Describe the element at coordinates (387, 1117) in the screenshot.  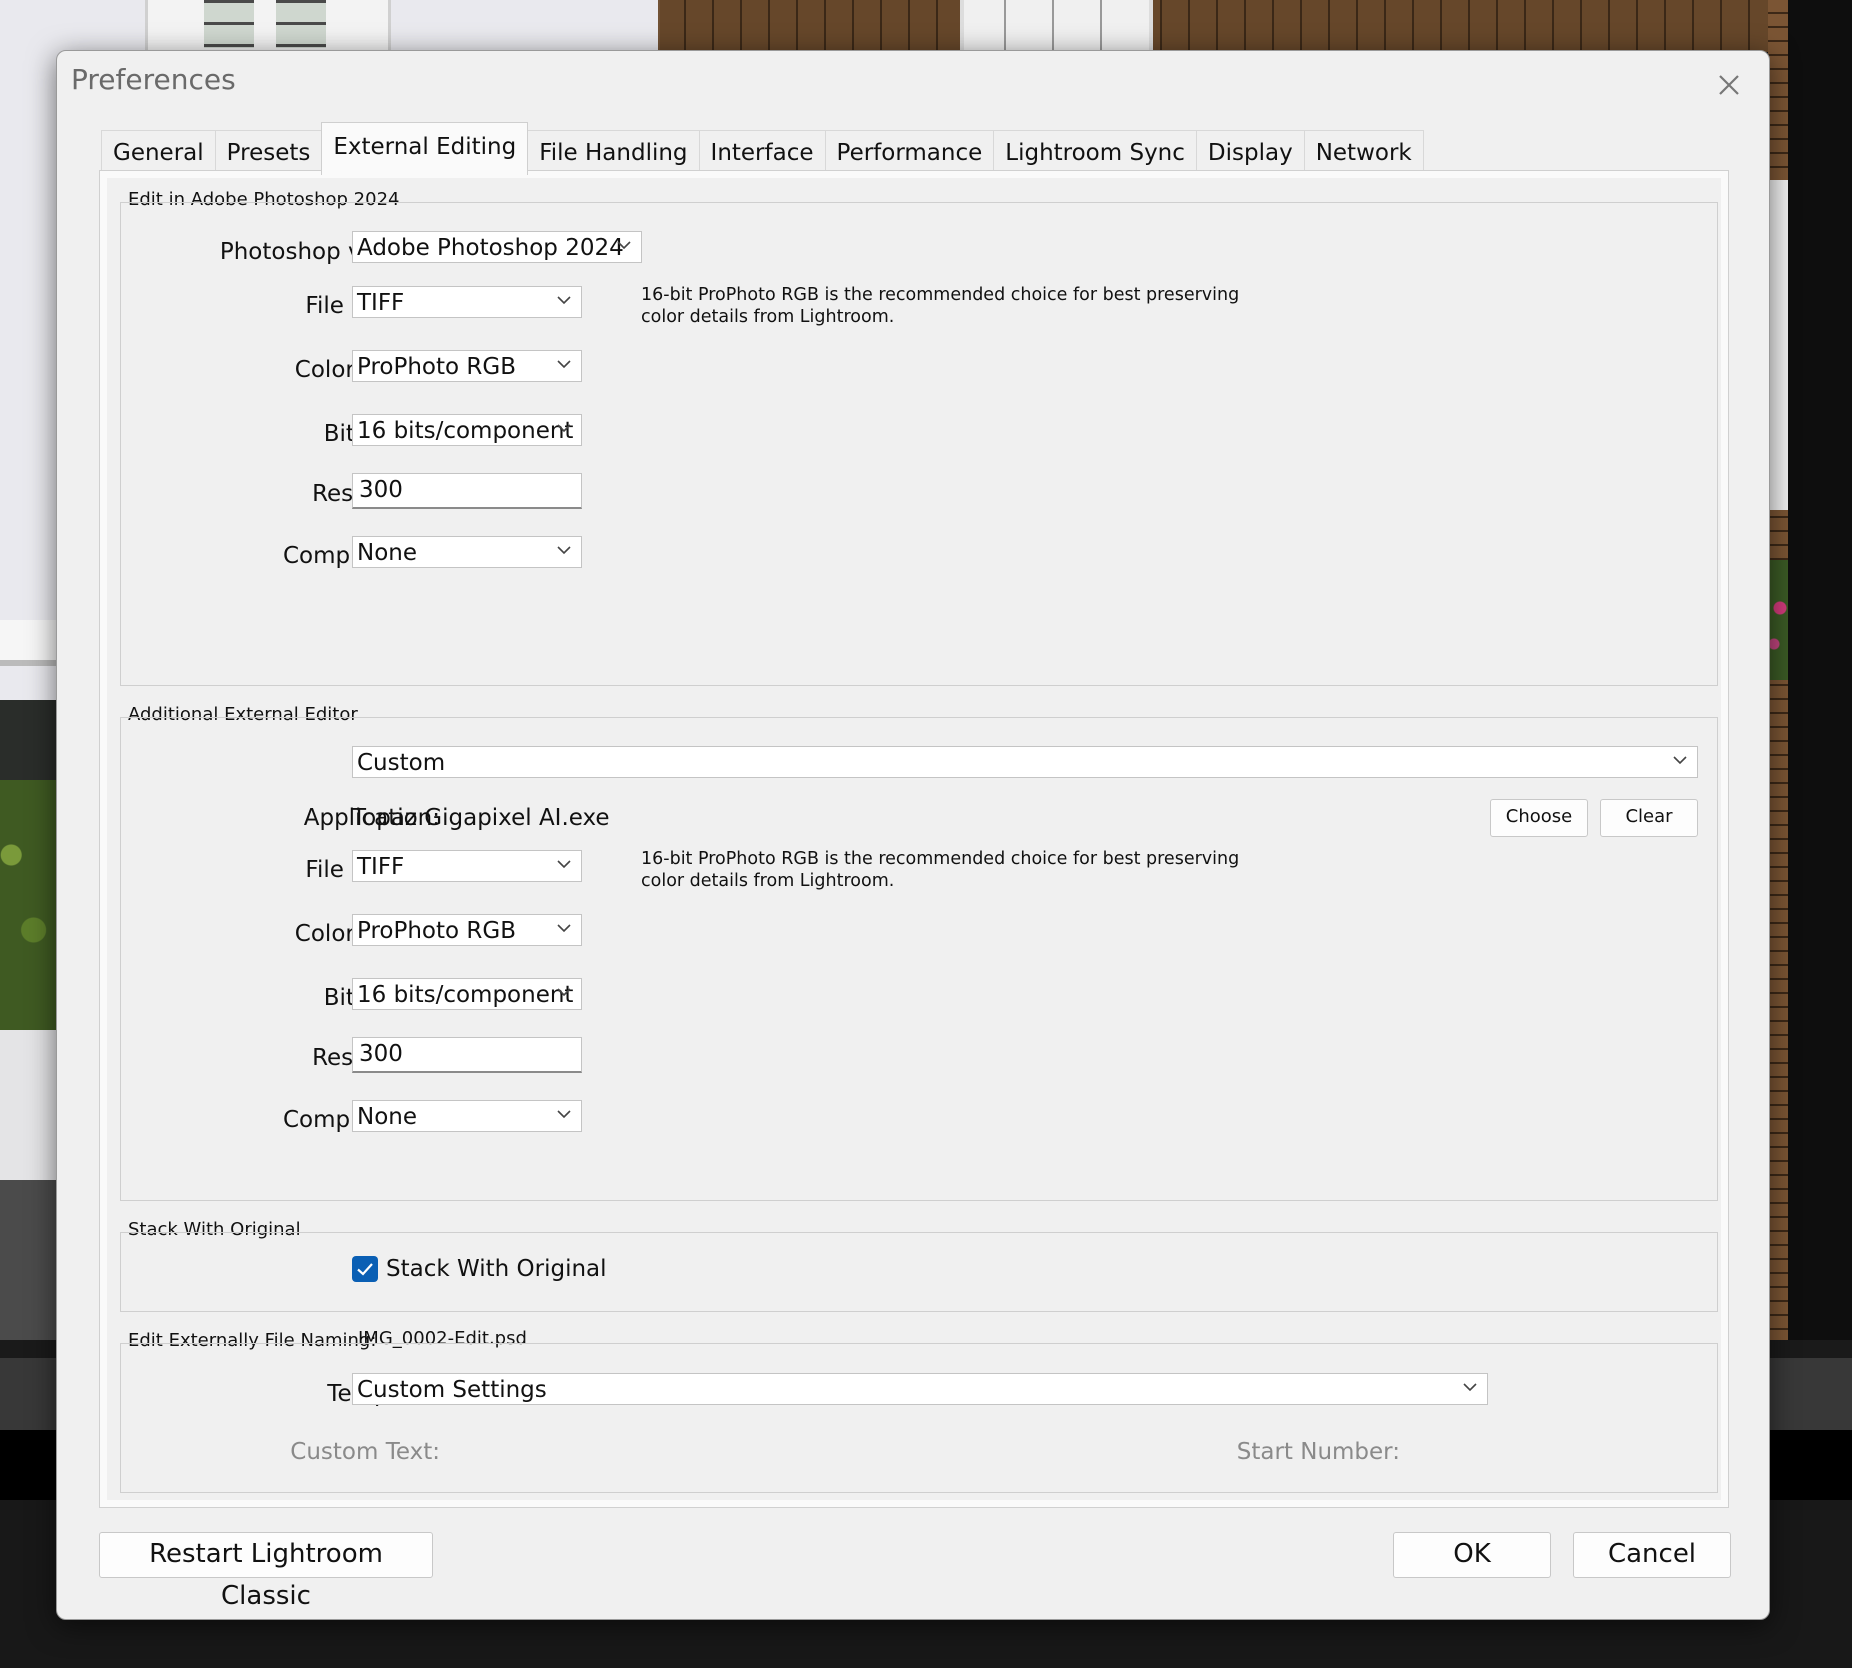
I see `ae-compression-value: None` at that location.